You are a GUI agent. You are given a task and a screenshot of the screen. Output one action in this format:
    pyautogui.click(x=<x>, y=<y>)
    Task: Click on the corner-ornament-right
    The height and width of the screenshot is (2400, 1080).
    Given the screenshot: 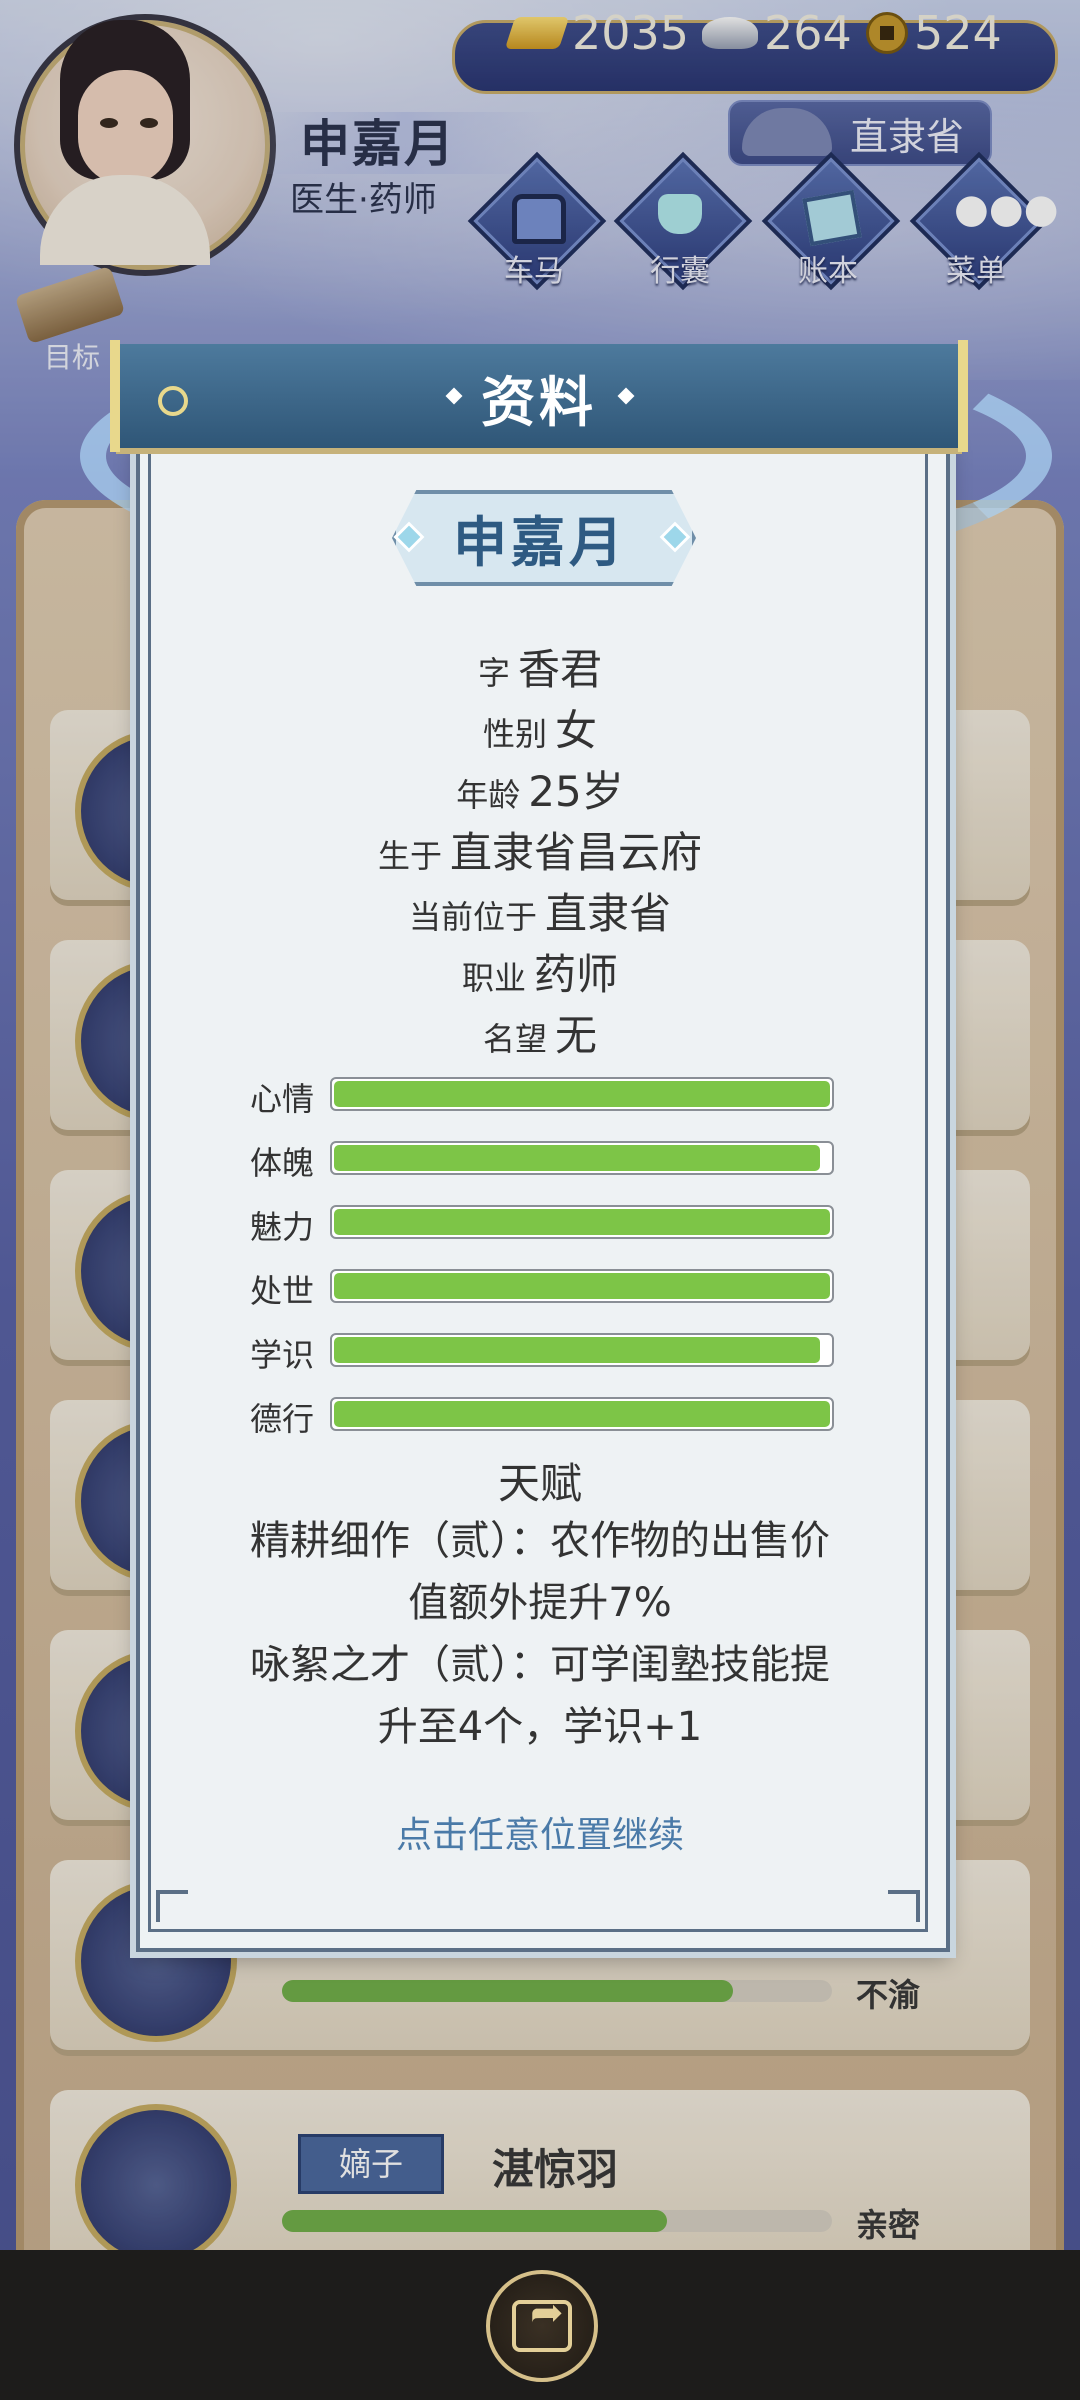 What is the action you would take?
    pyautogui.click(x=904, y=1906)
    